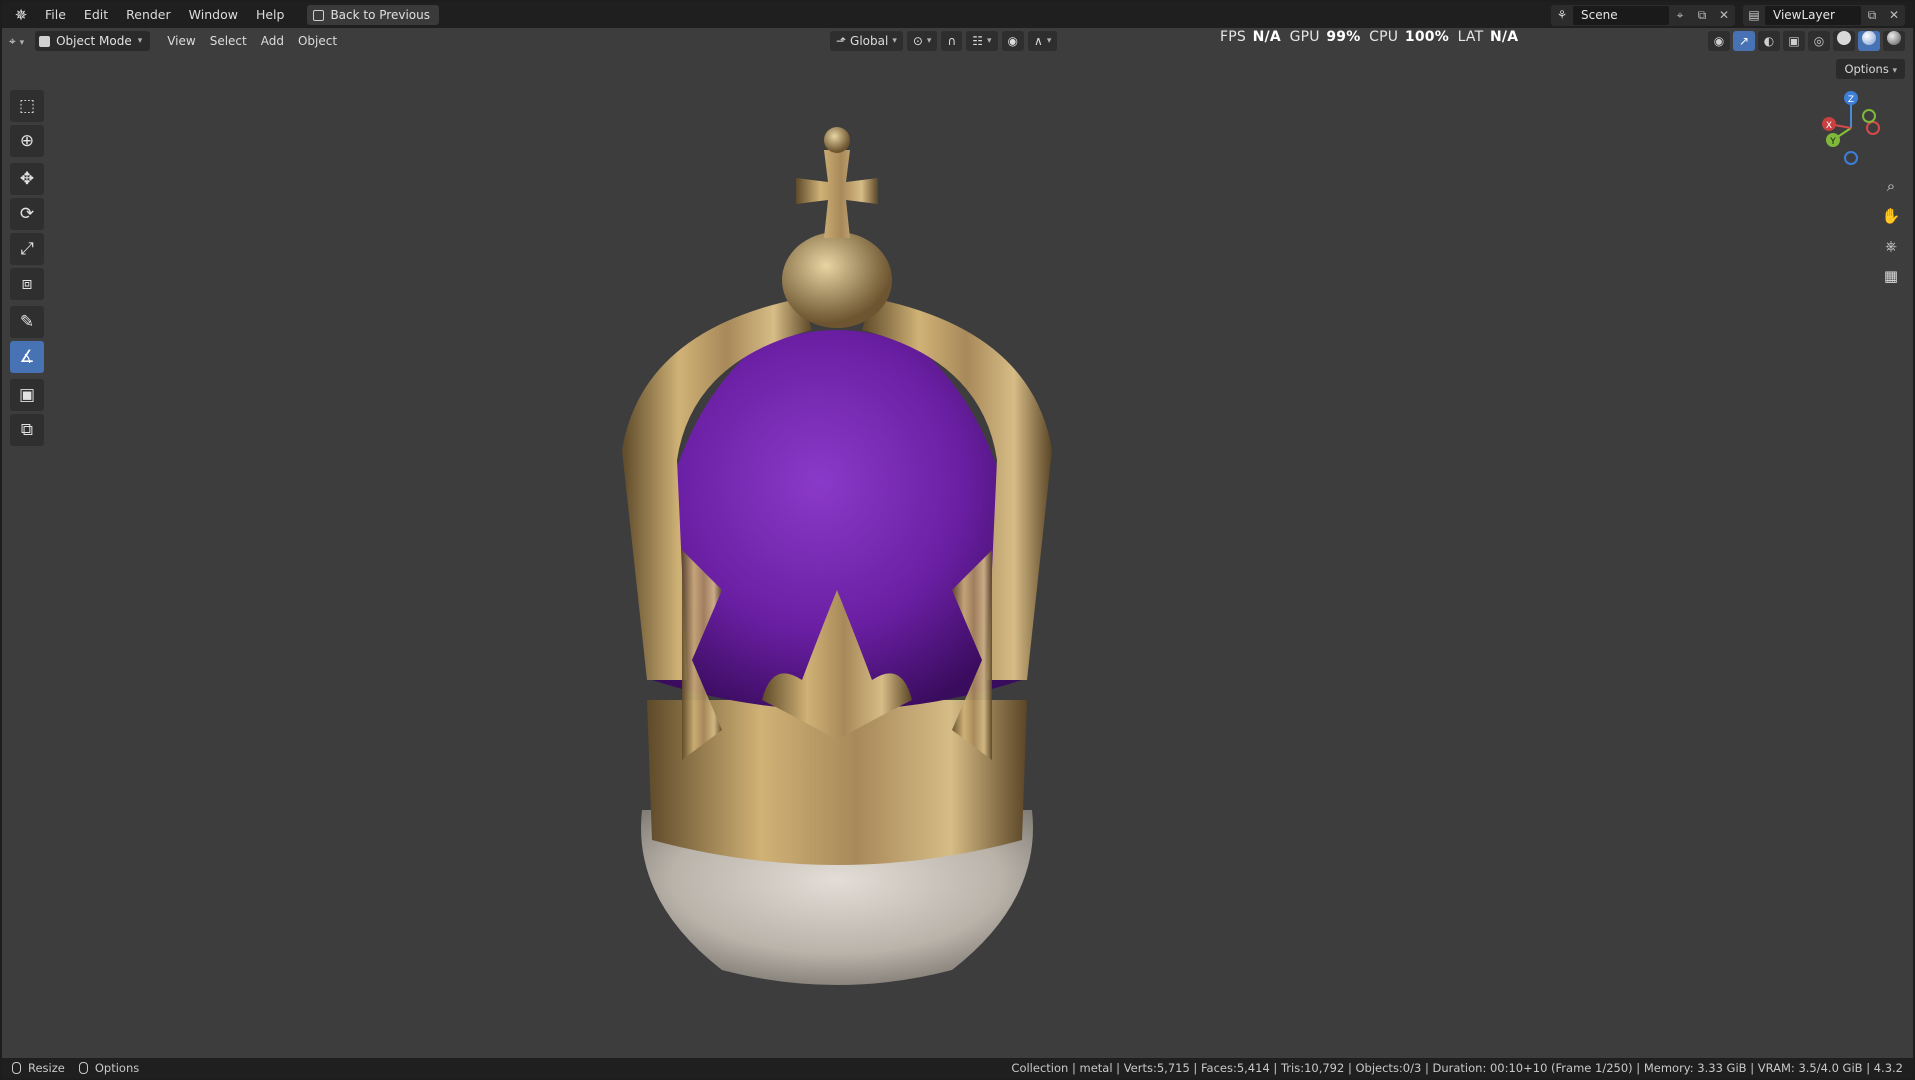  I want to click on xray-toggle: ▣, so click(1794, 41).